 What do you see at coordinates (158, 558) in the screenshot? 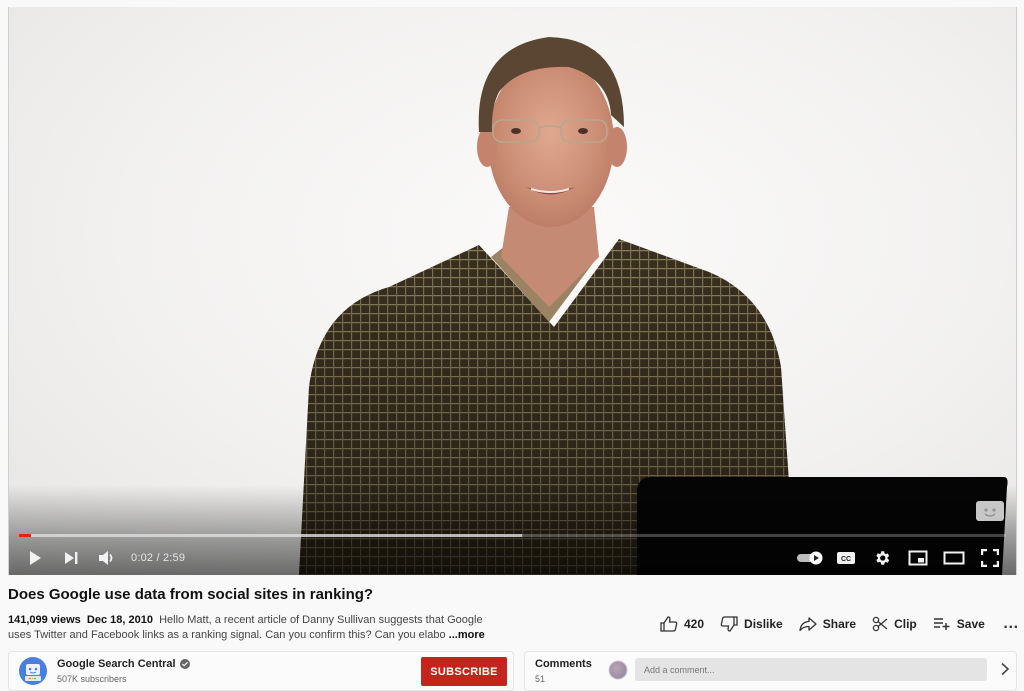
I see `time-display: 0:02 / 2:59` at bounding box center [158, 558].